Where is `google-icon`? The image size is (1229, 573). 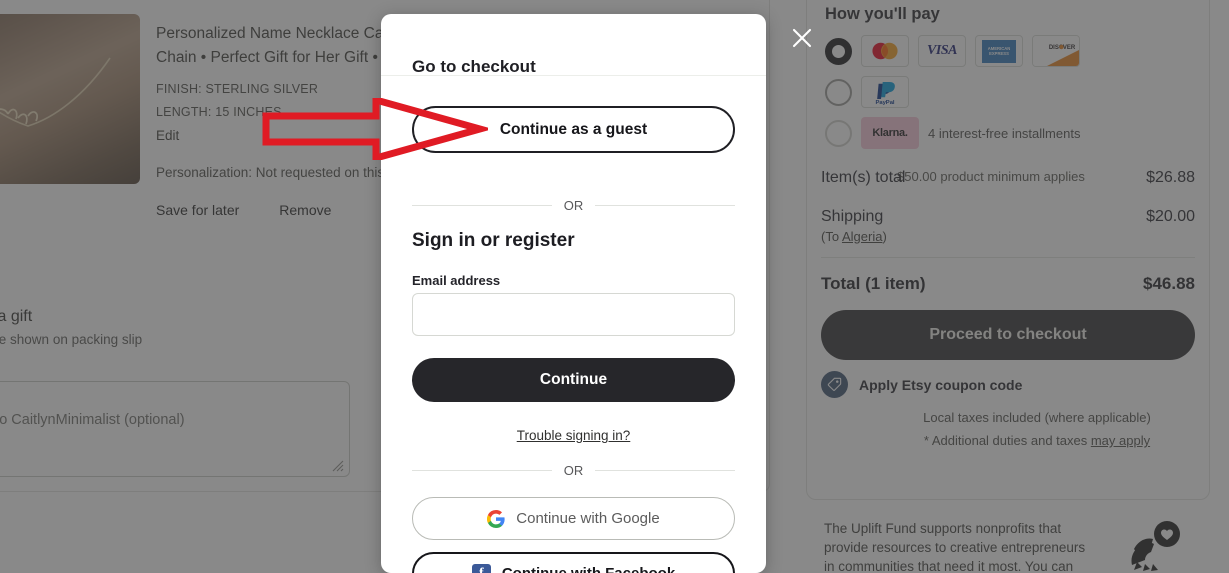
google-icon is located at coordinates (496, 518).